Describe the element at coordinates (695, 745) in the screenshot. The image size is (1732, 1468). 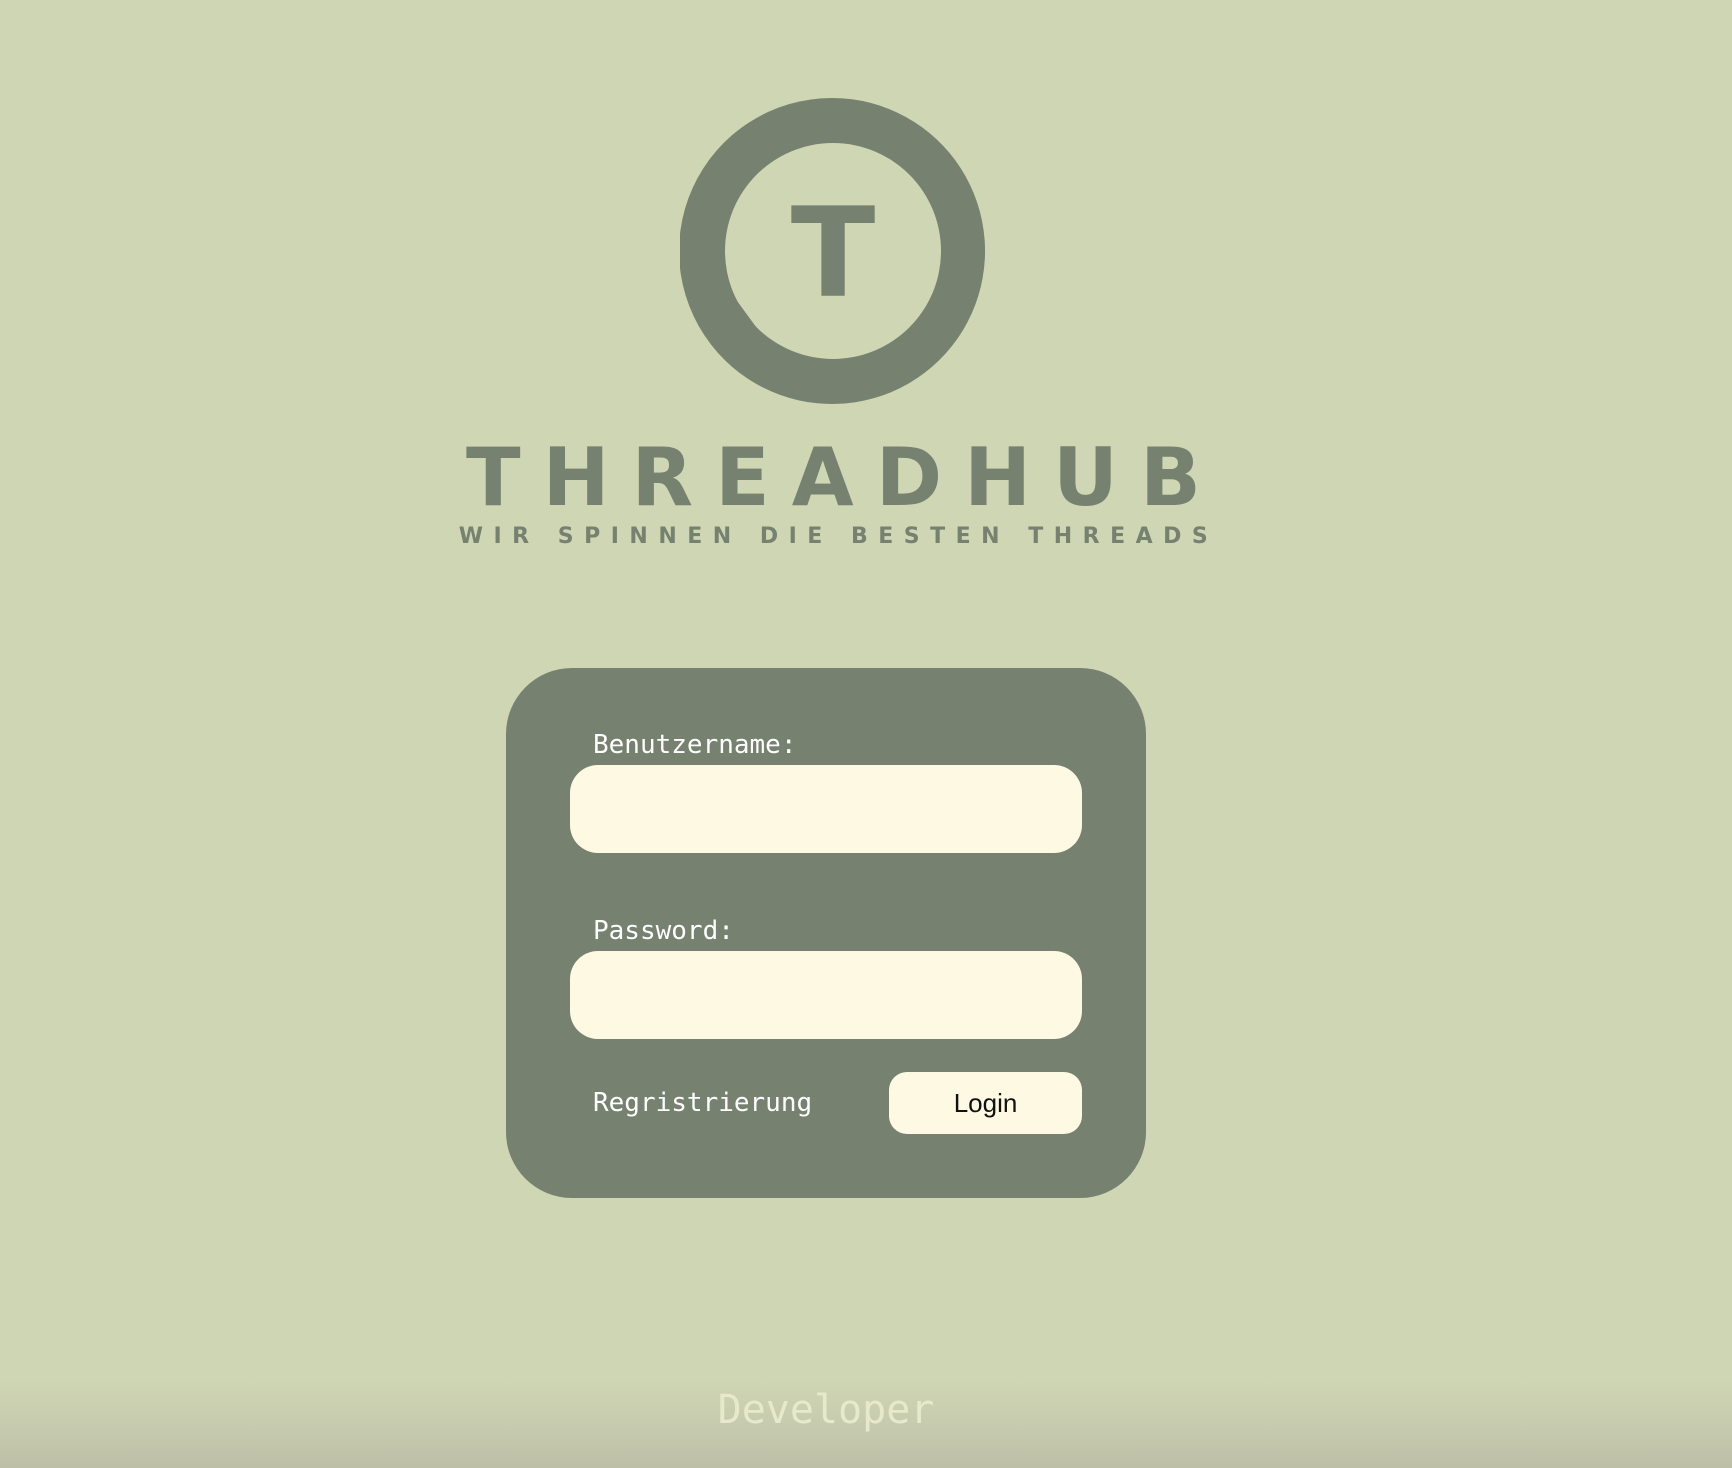
I see `username-label: Benutzername:` at that location.